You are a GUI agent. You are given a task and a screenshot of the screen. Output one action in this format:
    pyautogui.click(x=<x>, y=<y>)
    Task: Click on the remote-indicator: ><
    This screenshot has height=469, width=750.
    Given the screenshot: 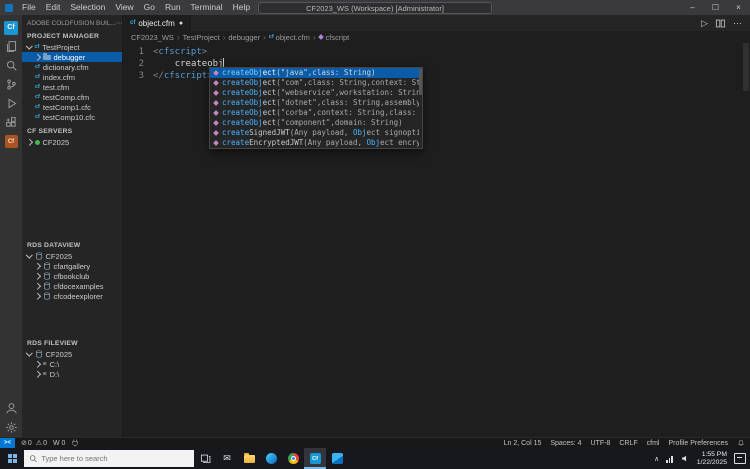 What is the action you would take?
    pyautogui.click(x=8, y=443)
    